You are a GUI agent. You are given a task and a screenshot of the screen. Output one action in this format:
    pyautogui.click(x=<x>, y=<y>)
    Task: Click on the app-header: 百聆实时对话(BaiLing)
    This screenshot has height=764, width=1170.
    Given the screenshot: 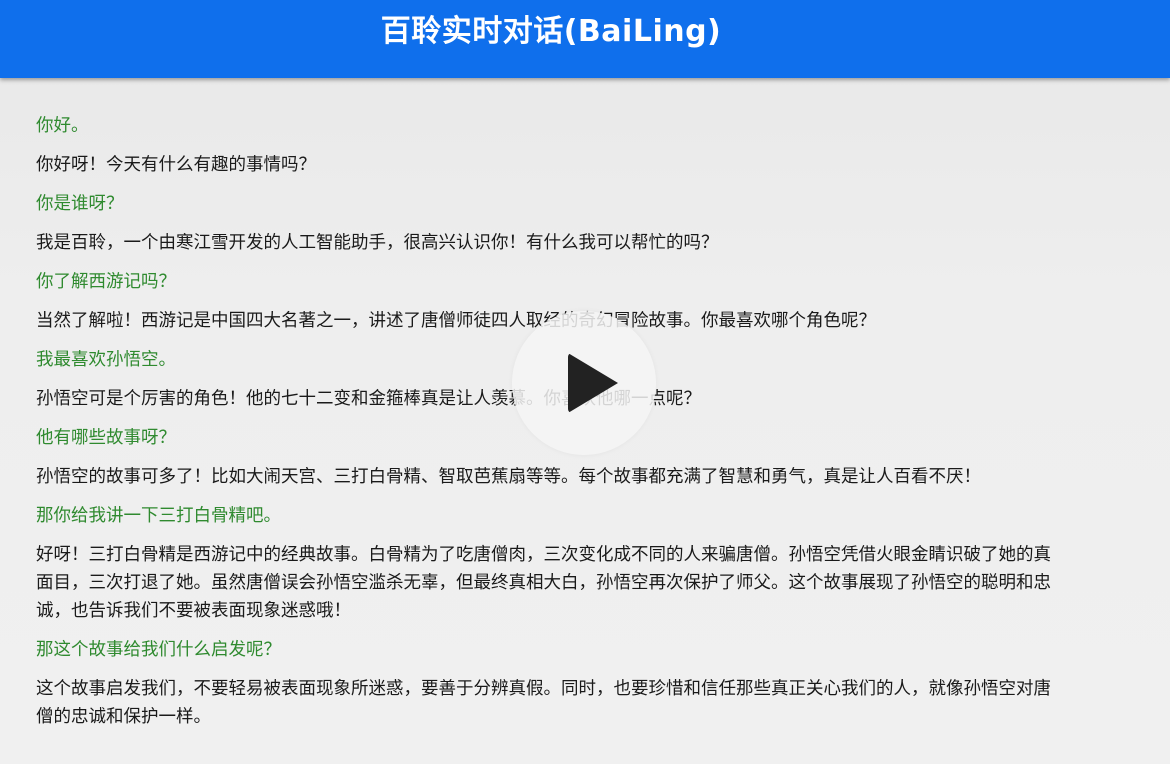 What is the action you would take?
    pyautogui.click(x=585, y=39)
    